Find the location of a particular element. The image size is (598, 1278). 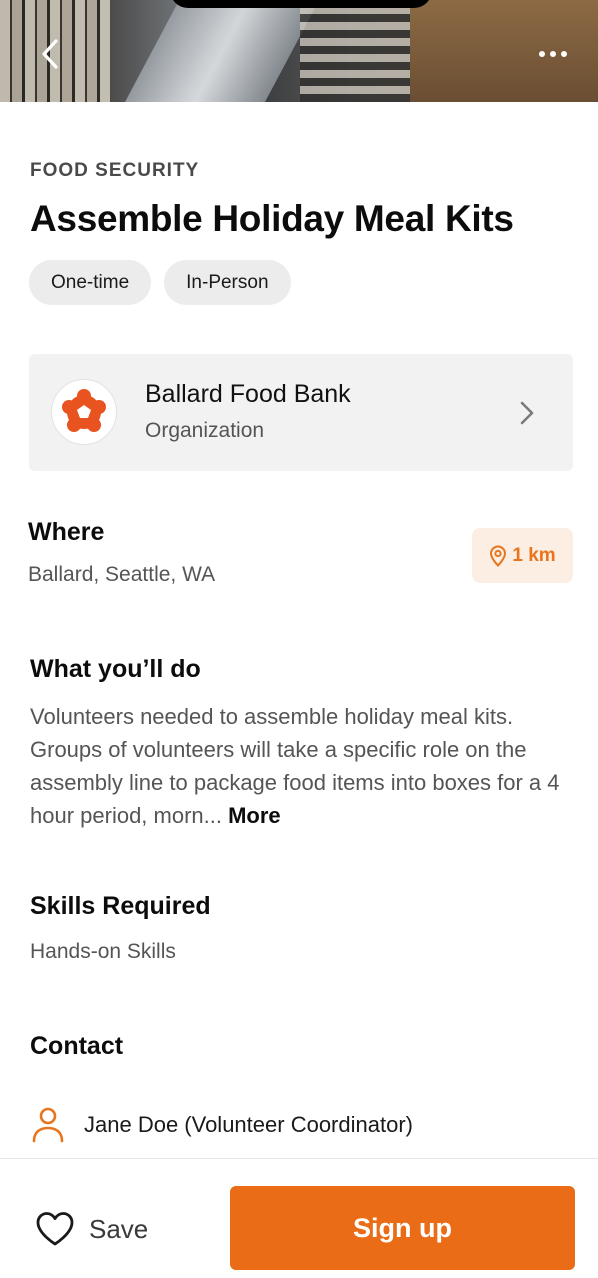

organization-card: Ballard Food Bank Organization is located at coordinates (301, 412).